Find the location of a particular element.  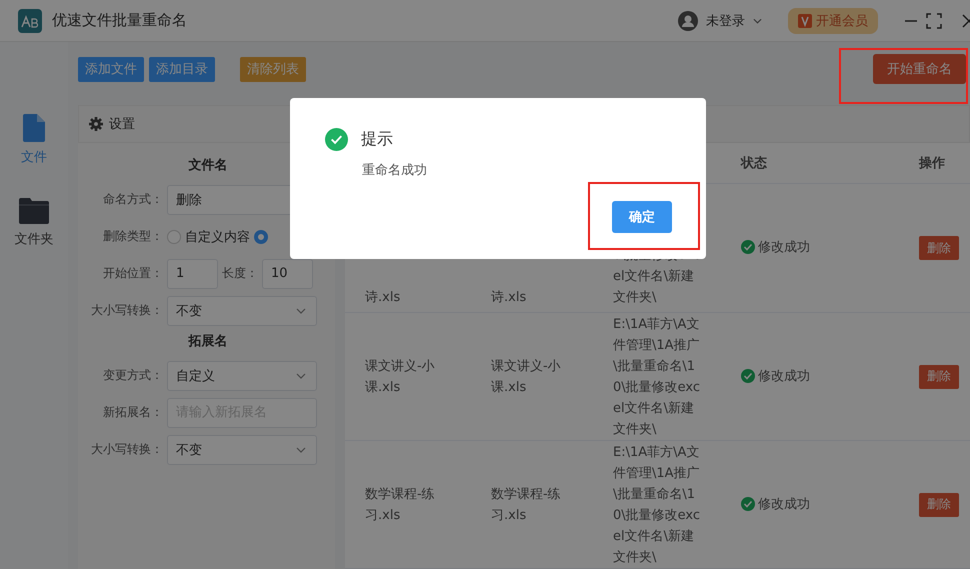

window-title: 优速文件批量重命名 is located at coordinates (119, 20).